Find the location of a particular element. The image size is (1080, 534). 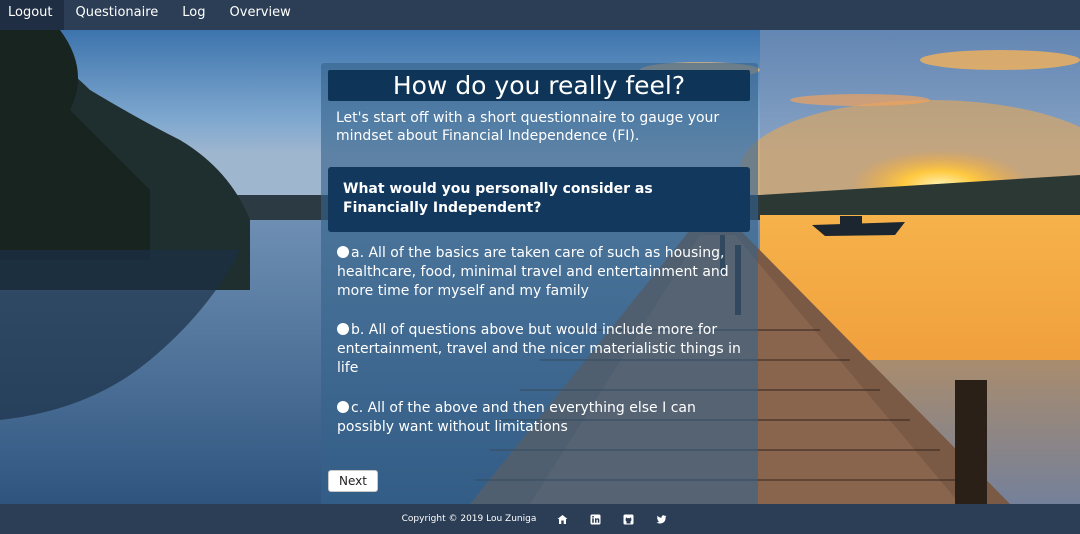

nav-log: Log is located at coordinates (193, 15).